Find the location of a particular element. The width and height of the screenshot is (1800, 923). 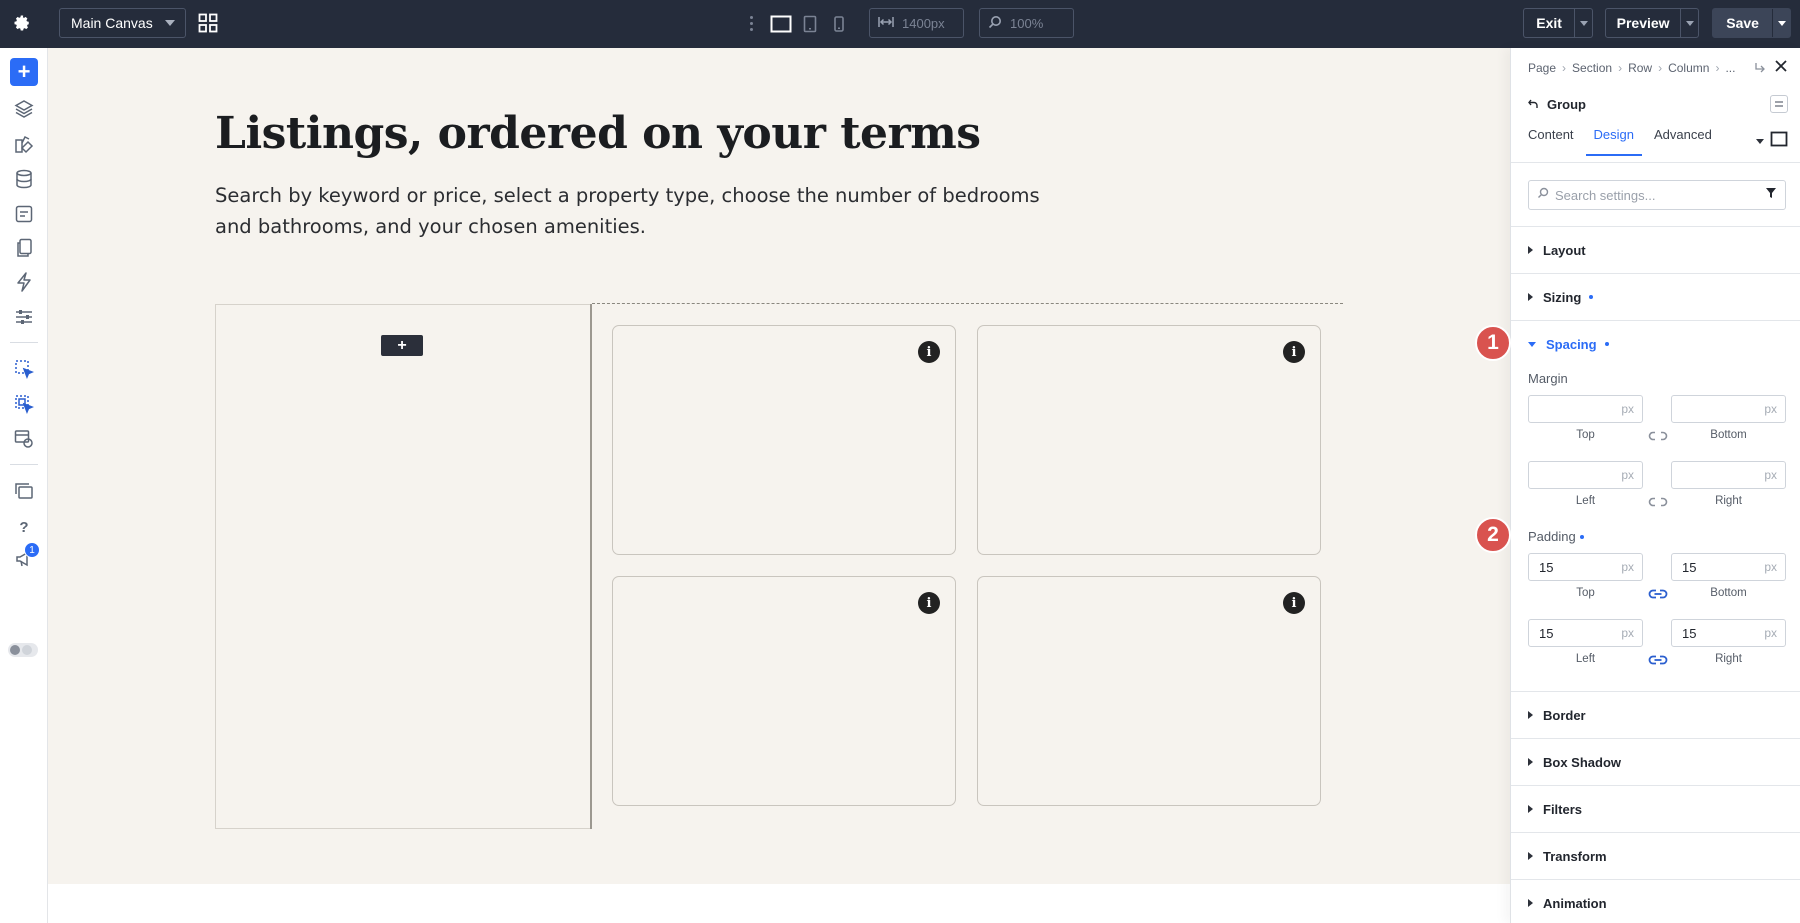

preview-button: Preview is located at coordinates (1643, 23).